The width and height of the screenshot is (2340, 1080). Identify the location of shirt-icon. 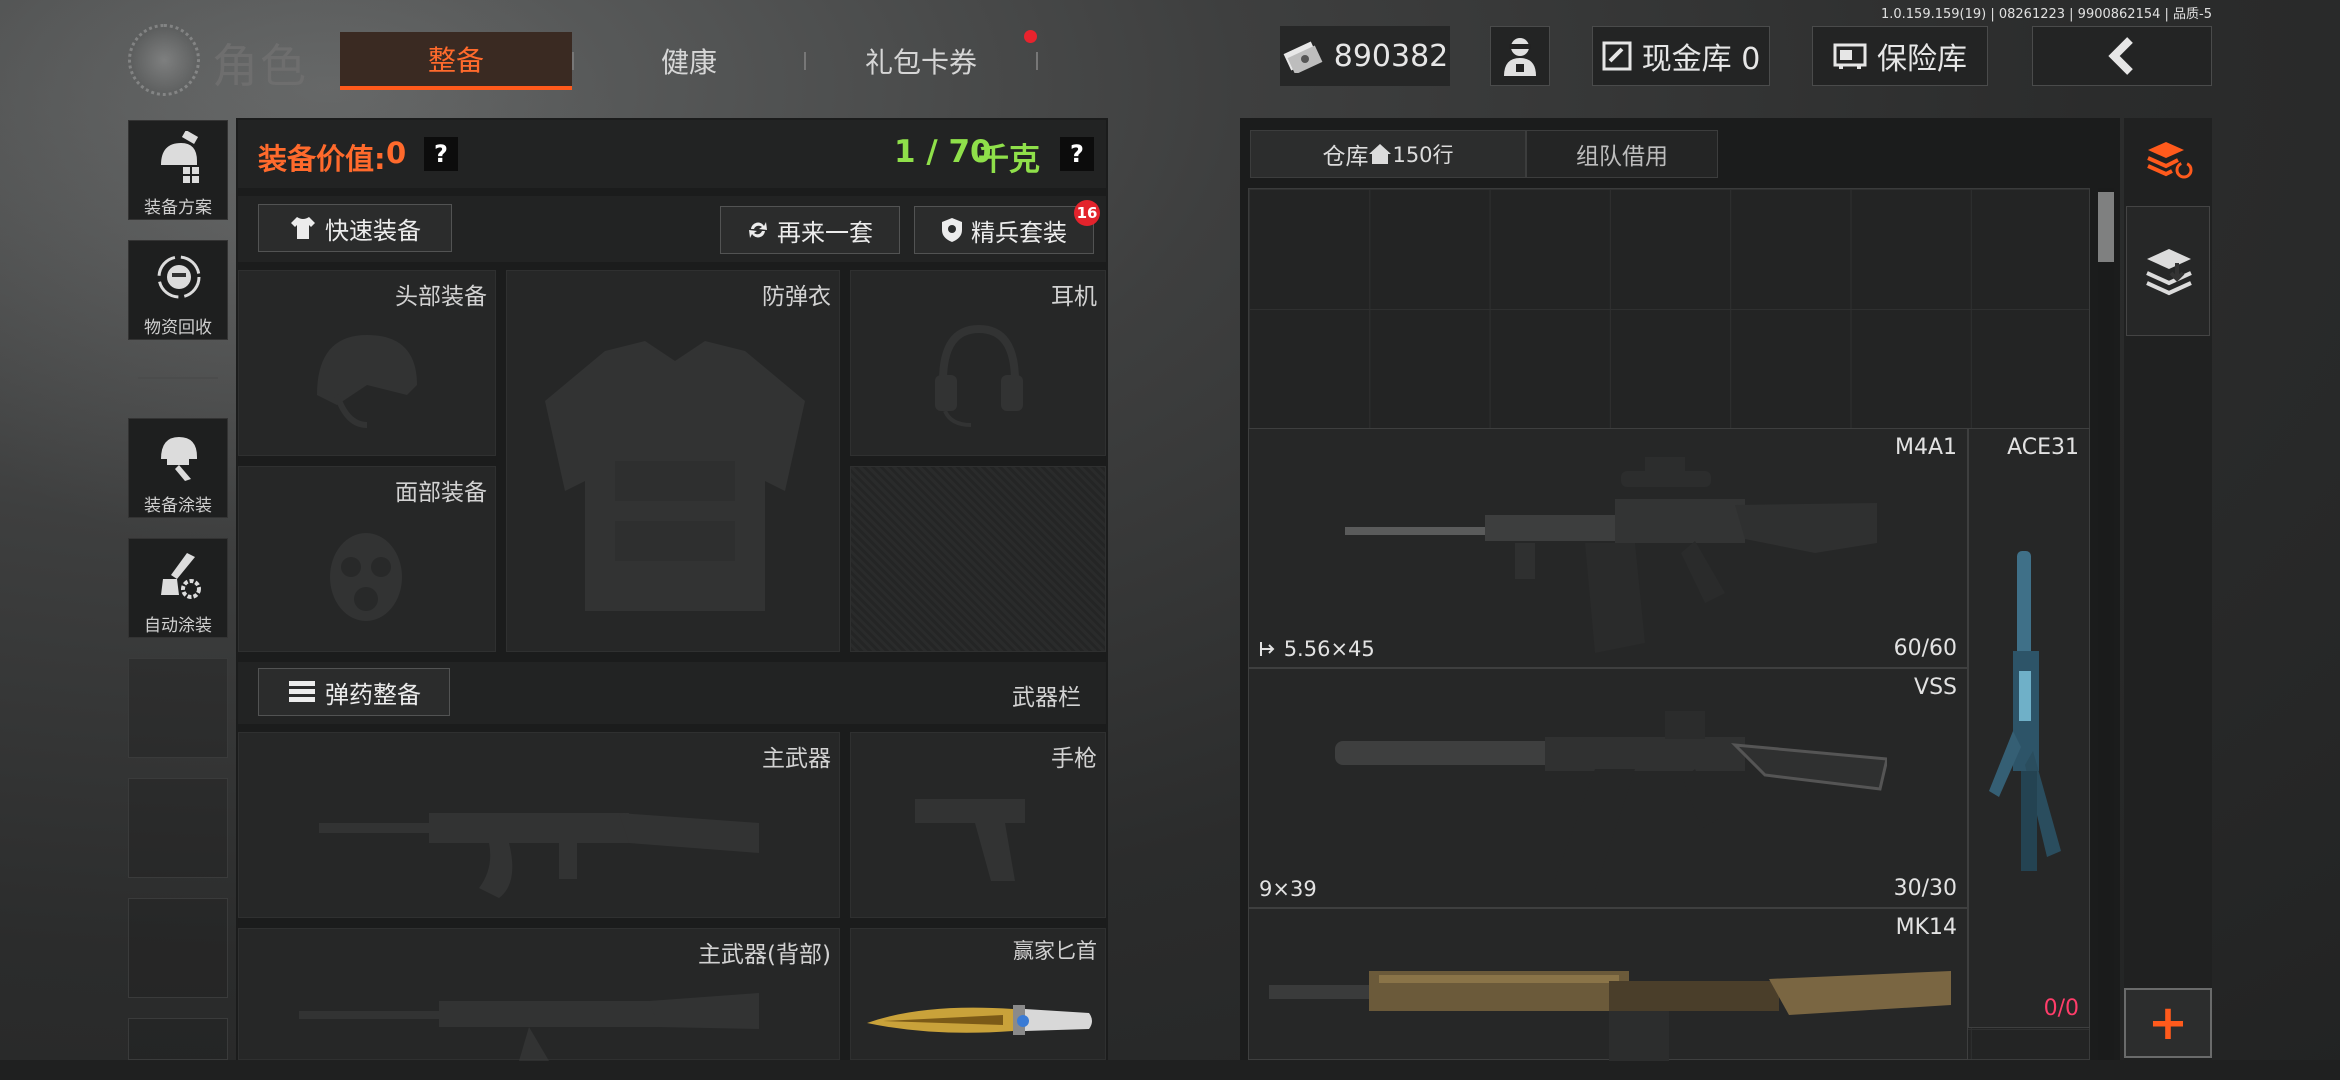
(303, 228).